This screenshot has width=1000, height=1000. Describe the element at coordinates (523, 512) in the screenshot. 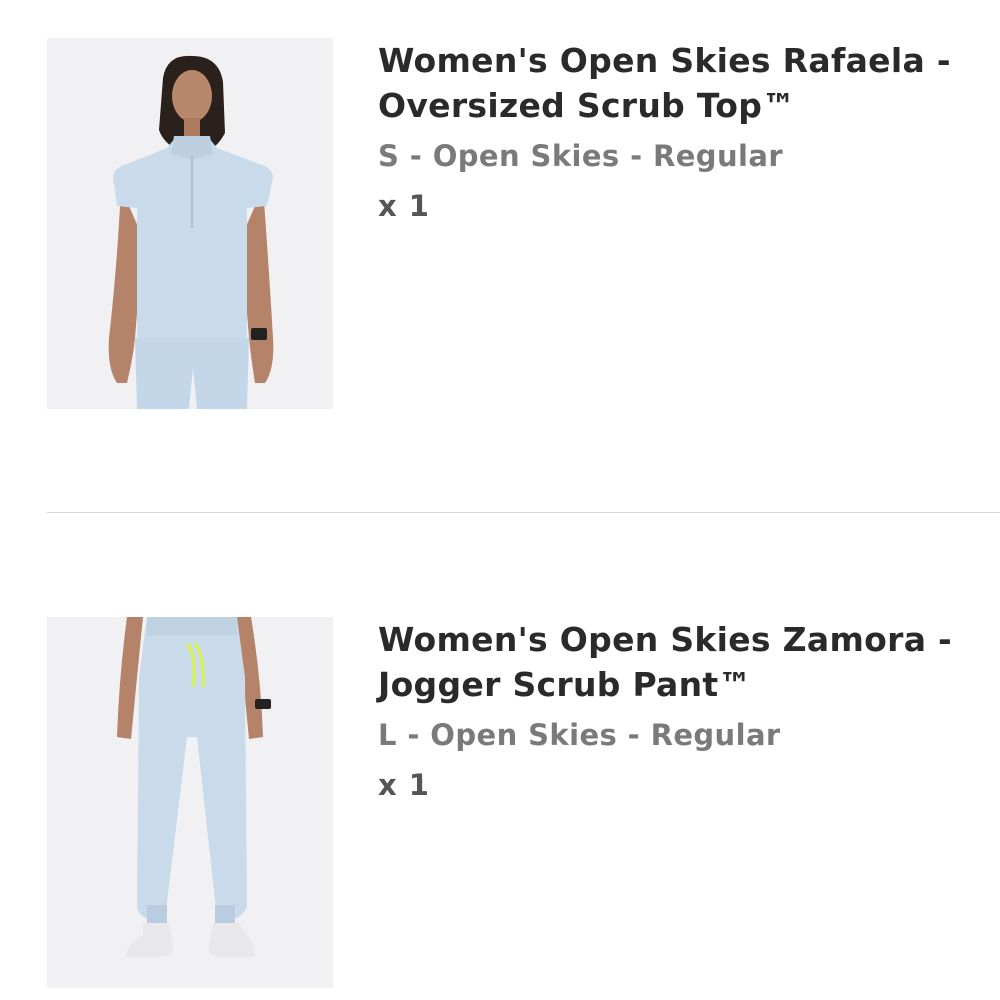

I see `item-divider` at that location.